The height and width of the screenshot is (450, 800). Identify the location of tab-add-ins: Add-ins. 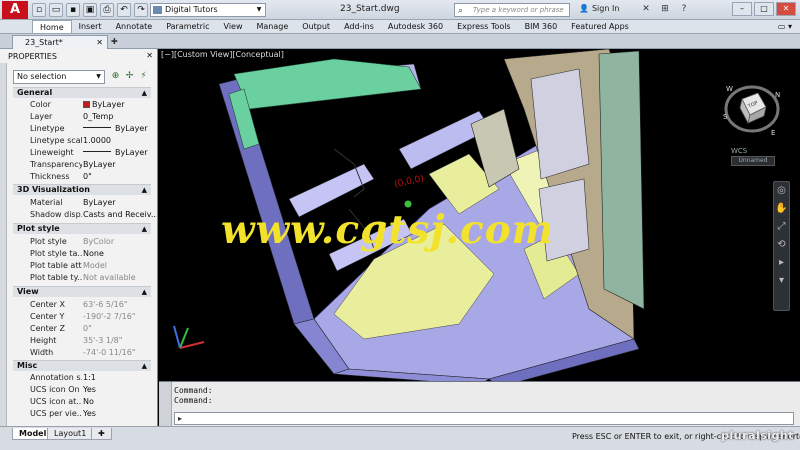
(359, 26).